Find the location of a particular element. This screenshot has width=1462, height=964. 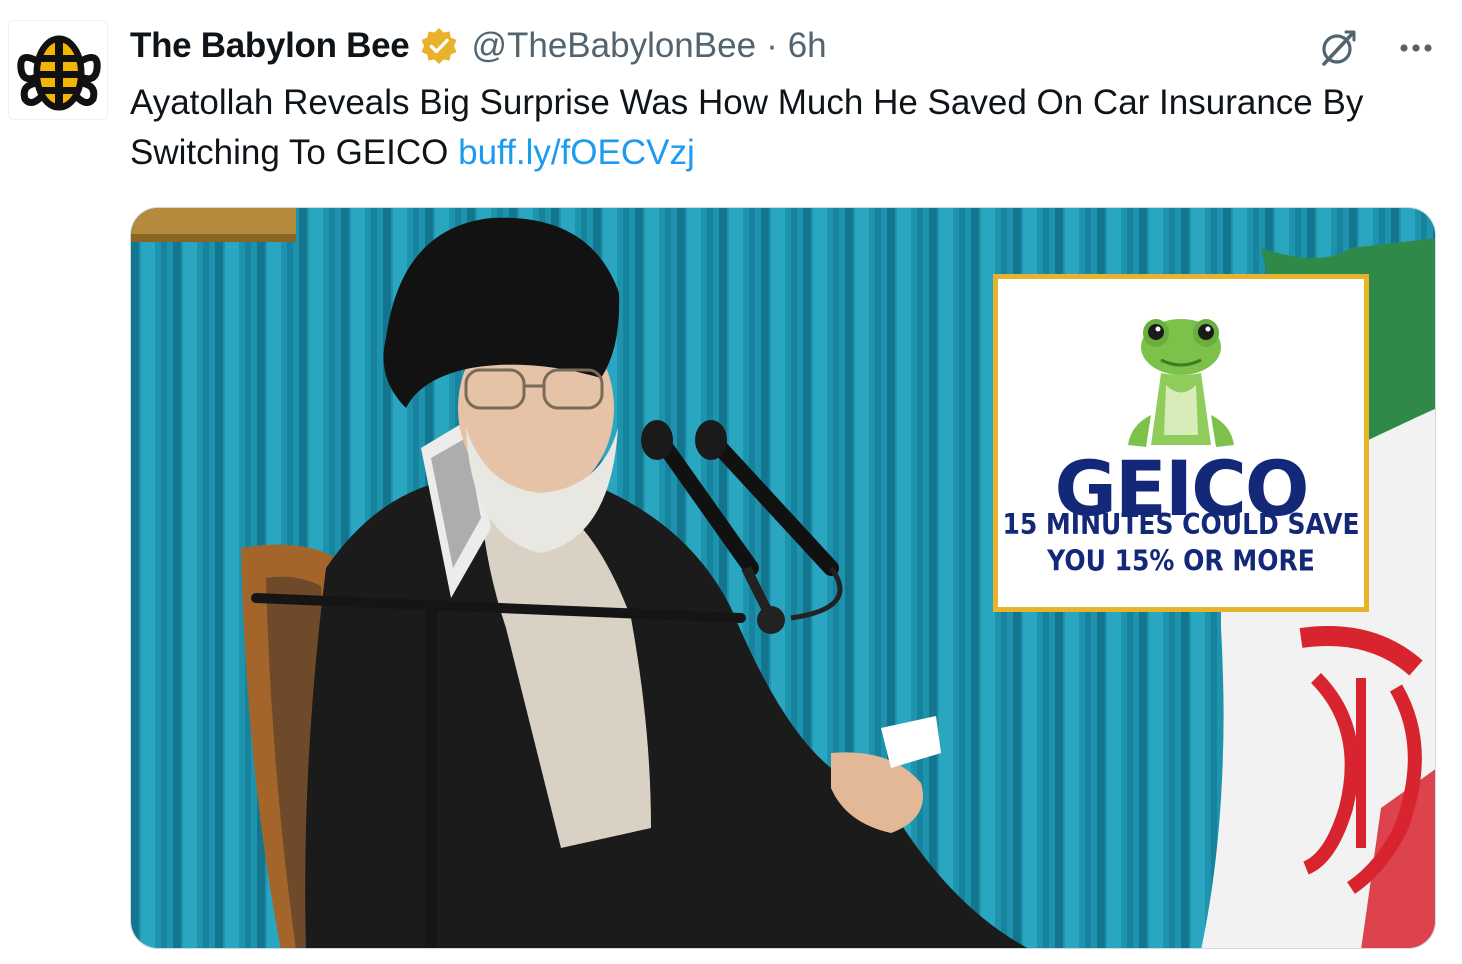

geico-tagline-line2: YOU 15% OR MORE is located at coordinates (1181, 561).